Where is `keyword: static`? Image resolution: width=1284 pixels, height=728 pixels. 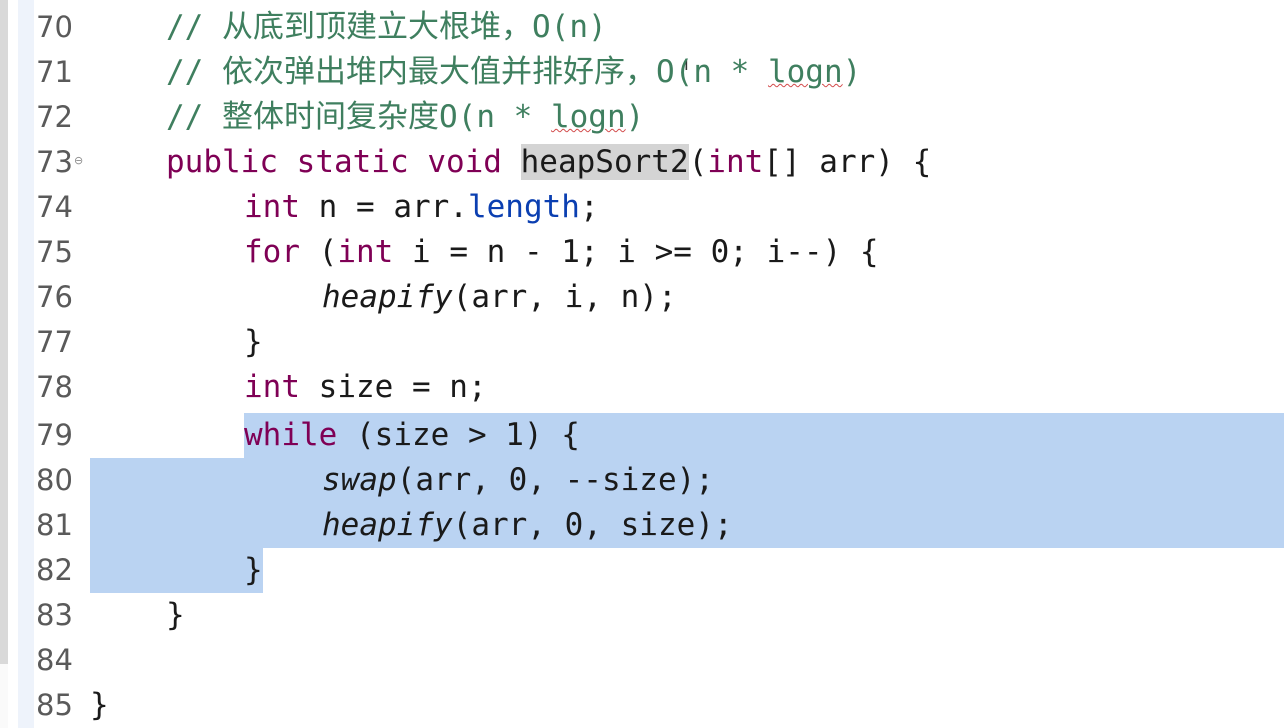
keyword: static is located at coordinates (352, 162).